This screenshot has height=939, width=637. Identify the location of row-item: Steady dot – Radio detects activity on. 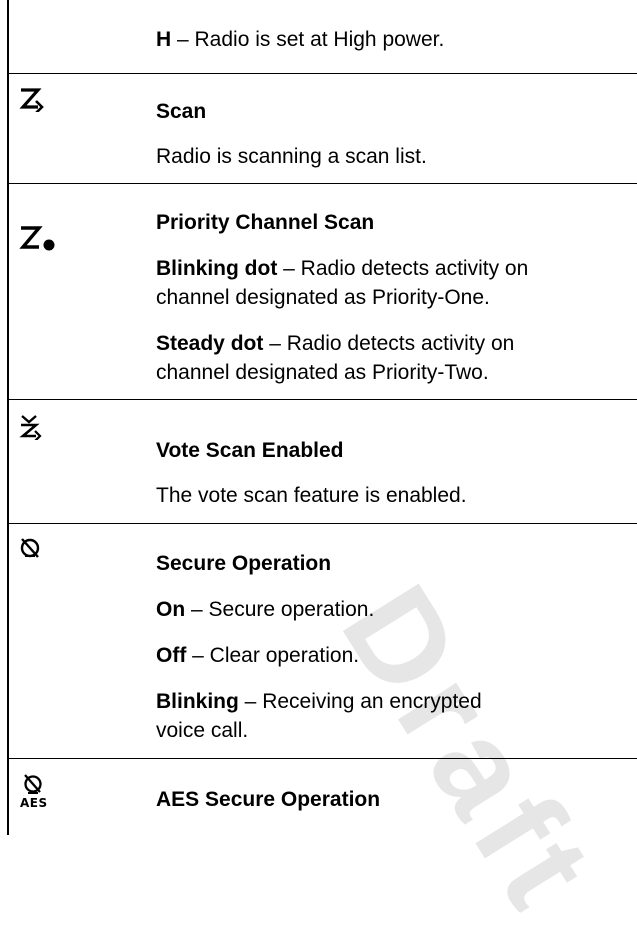
(335, 343).